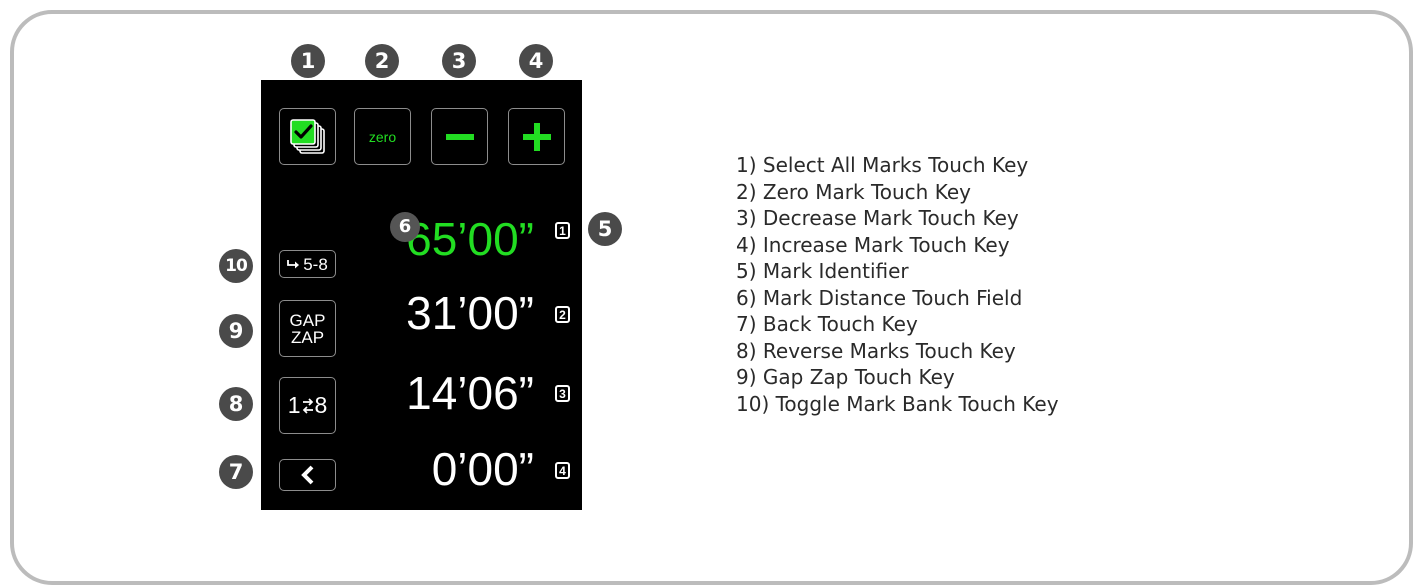 This screenshot has width=1423, height=585. Describe the element at coordinates (879, 297) in the screenshot. I see `legend-item: 6) Mark Distance Touch Field` at that location.